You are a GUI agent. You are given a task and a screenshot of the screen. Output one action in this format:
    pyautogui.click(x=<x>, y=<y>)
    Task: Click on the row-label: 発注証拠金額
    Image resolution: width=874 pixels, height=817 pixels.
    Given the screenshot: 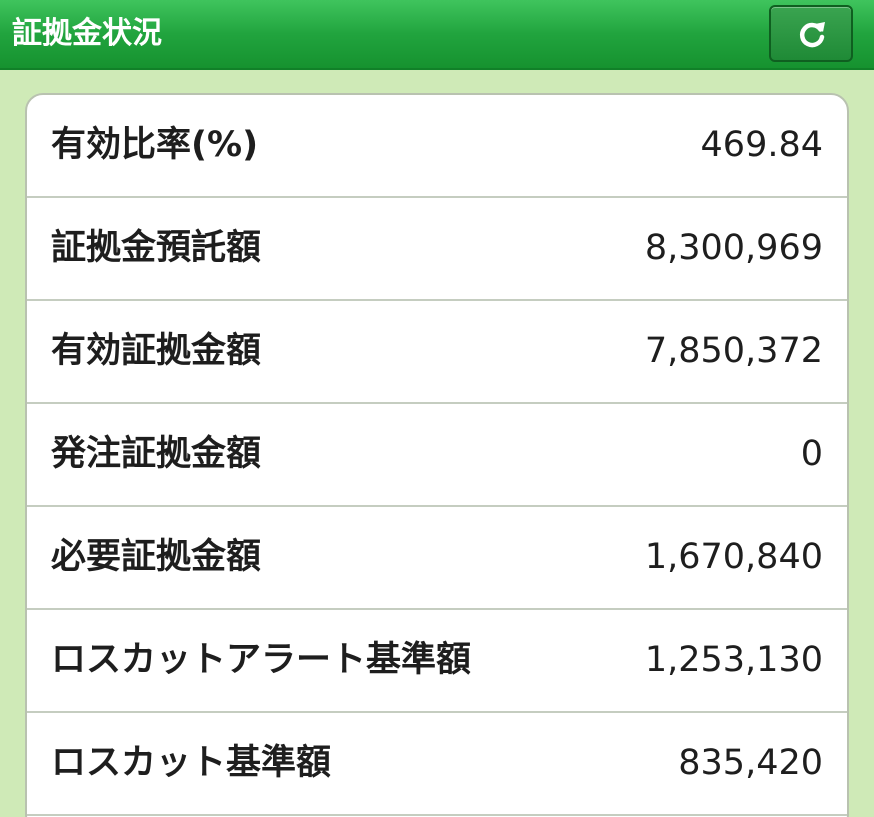 What is the action you would take?
    pyautogui.click(x=156, y=454)
    